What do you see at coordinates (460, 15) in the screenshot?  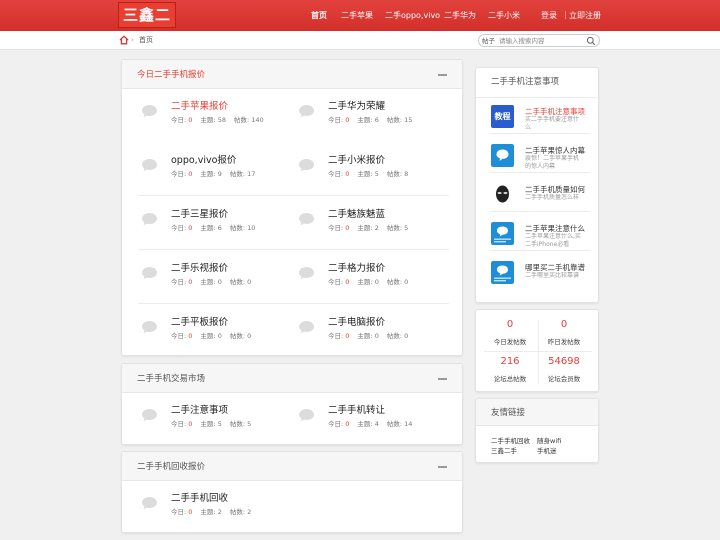 I see `nav-huawei: 二手华为` at bounding box center [460, 15].